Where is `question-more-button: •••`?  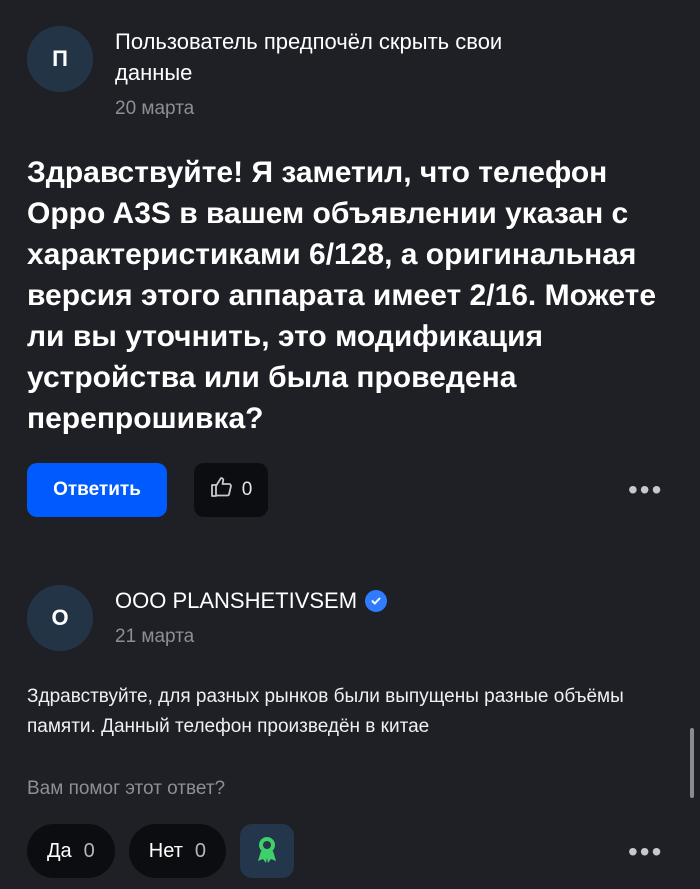 question-more-button: ••• is located at coordinates (645, 490).